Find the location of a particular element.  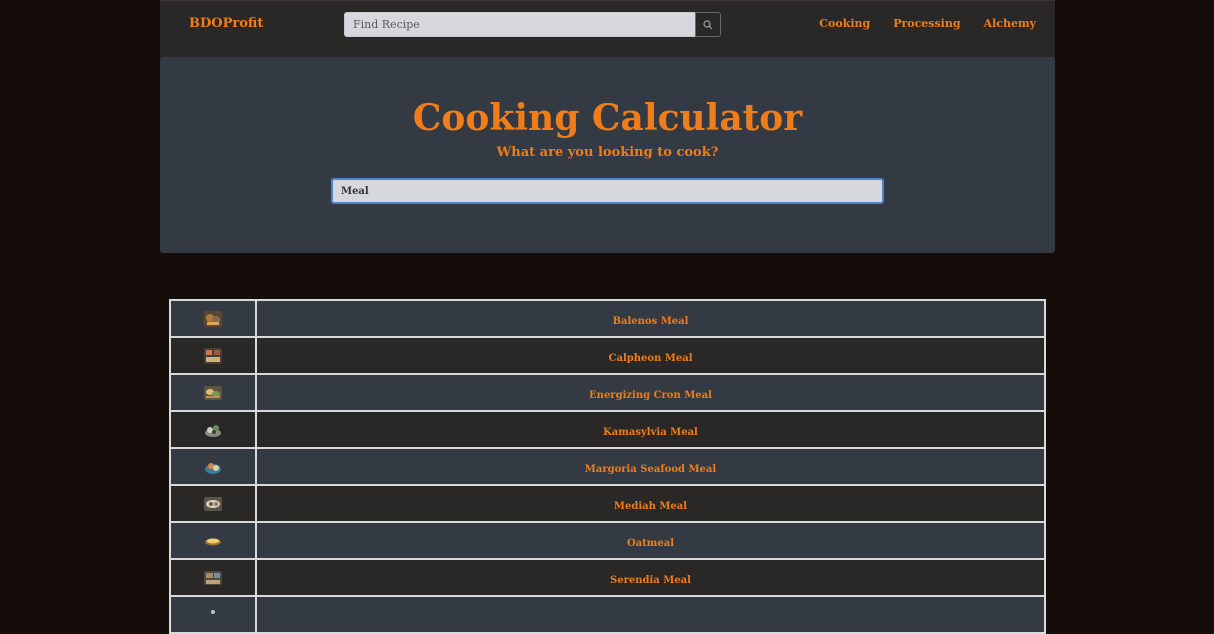

energizing-cron-meal-icon is located at coordinates (213, 393).